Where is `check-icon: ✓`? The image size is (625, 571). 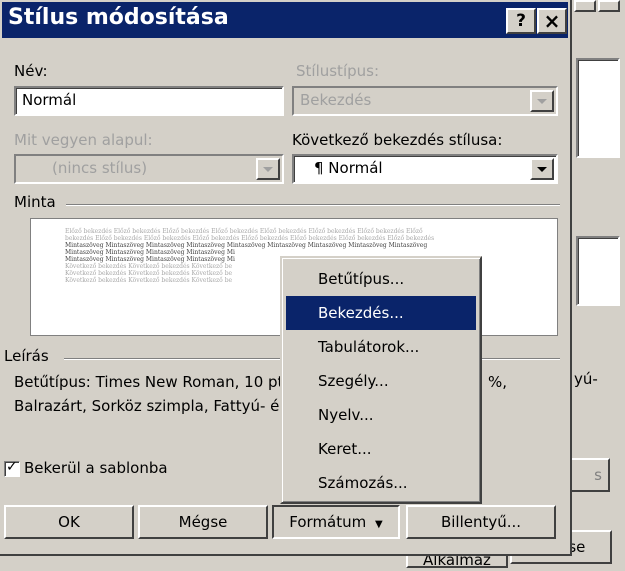 check-icon: ✓ is located at coordinates (12, 467).